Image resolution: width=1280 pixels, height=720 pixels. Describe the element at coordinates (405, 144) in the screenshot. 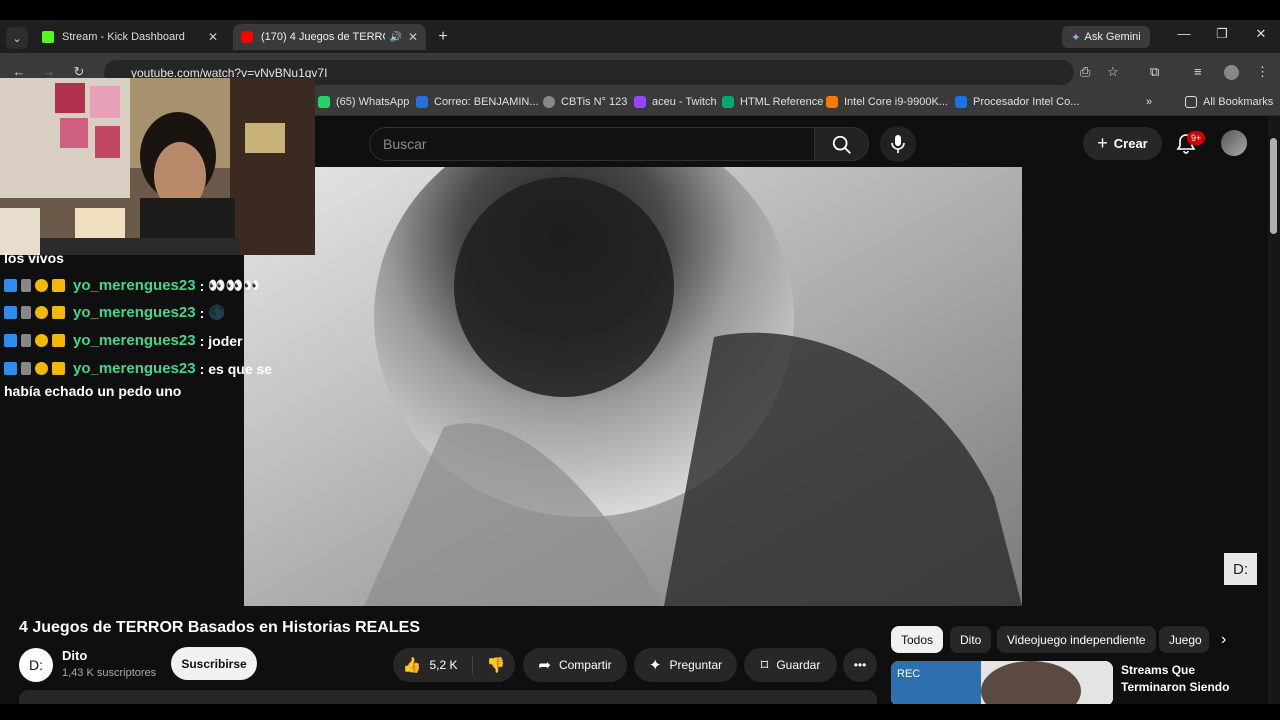

I see `search-placeholder: Buscar` at that location.